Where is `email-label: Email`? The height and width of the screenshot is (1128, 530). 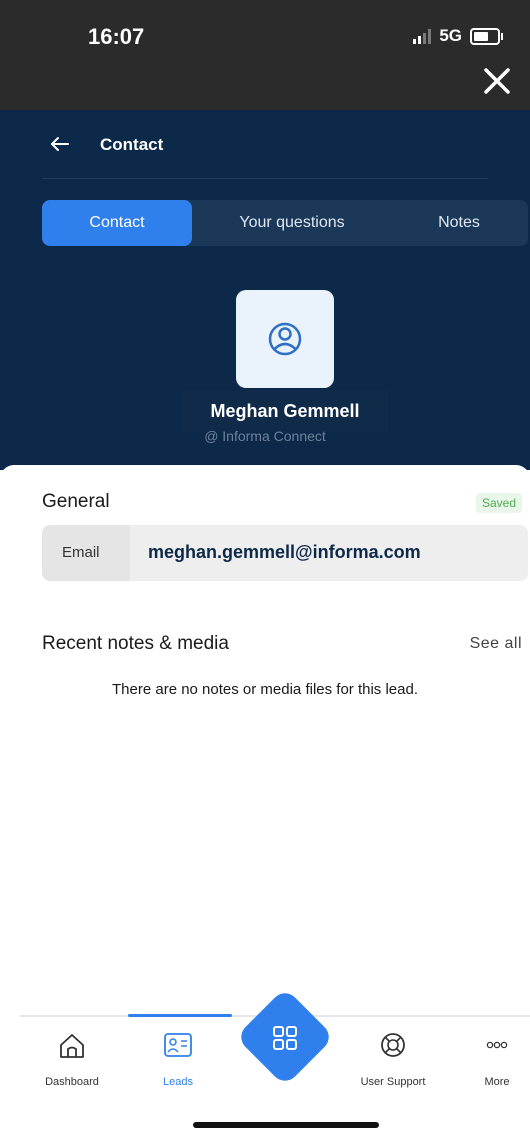 email-label: Email is located at coordinates (81, 552).